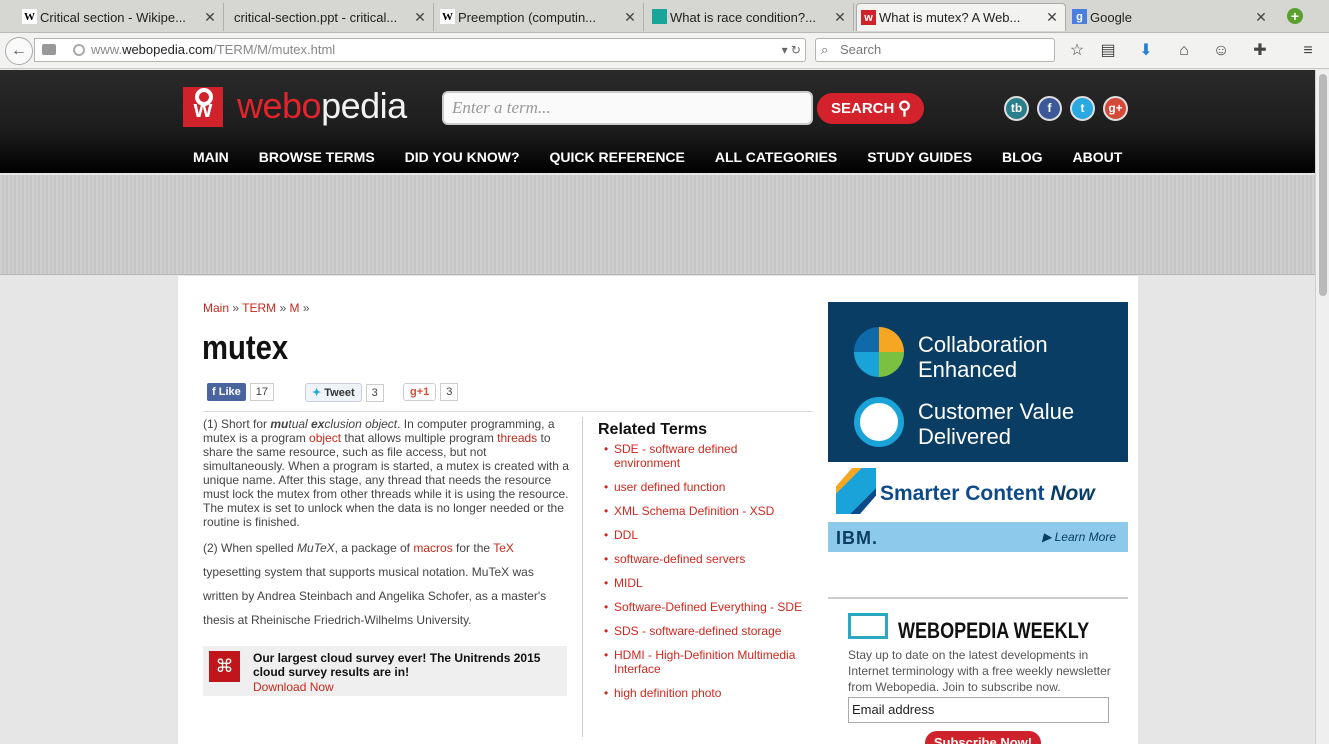 This screenshot has height=744, width=1329. What do you see at coordinates (1221, 51) in the screenshot?
I see `chat-icon: ☺` at bounding box center [1221, 51].